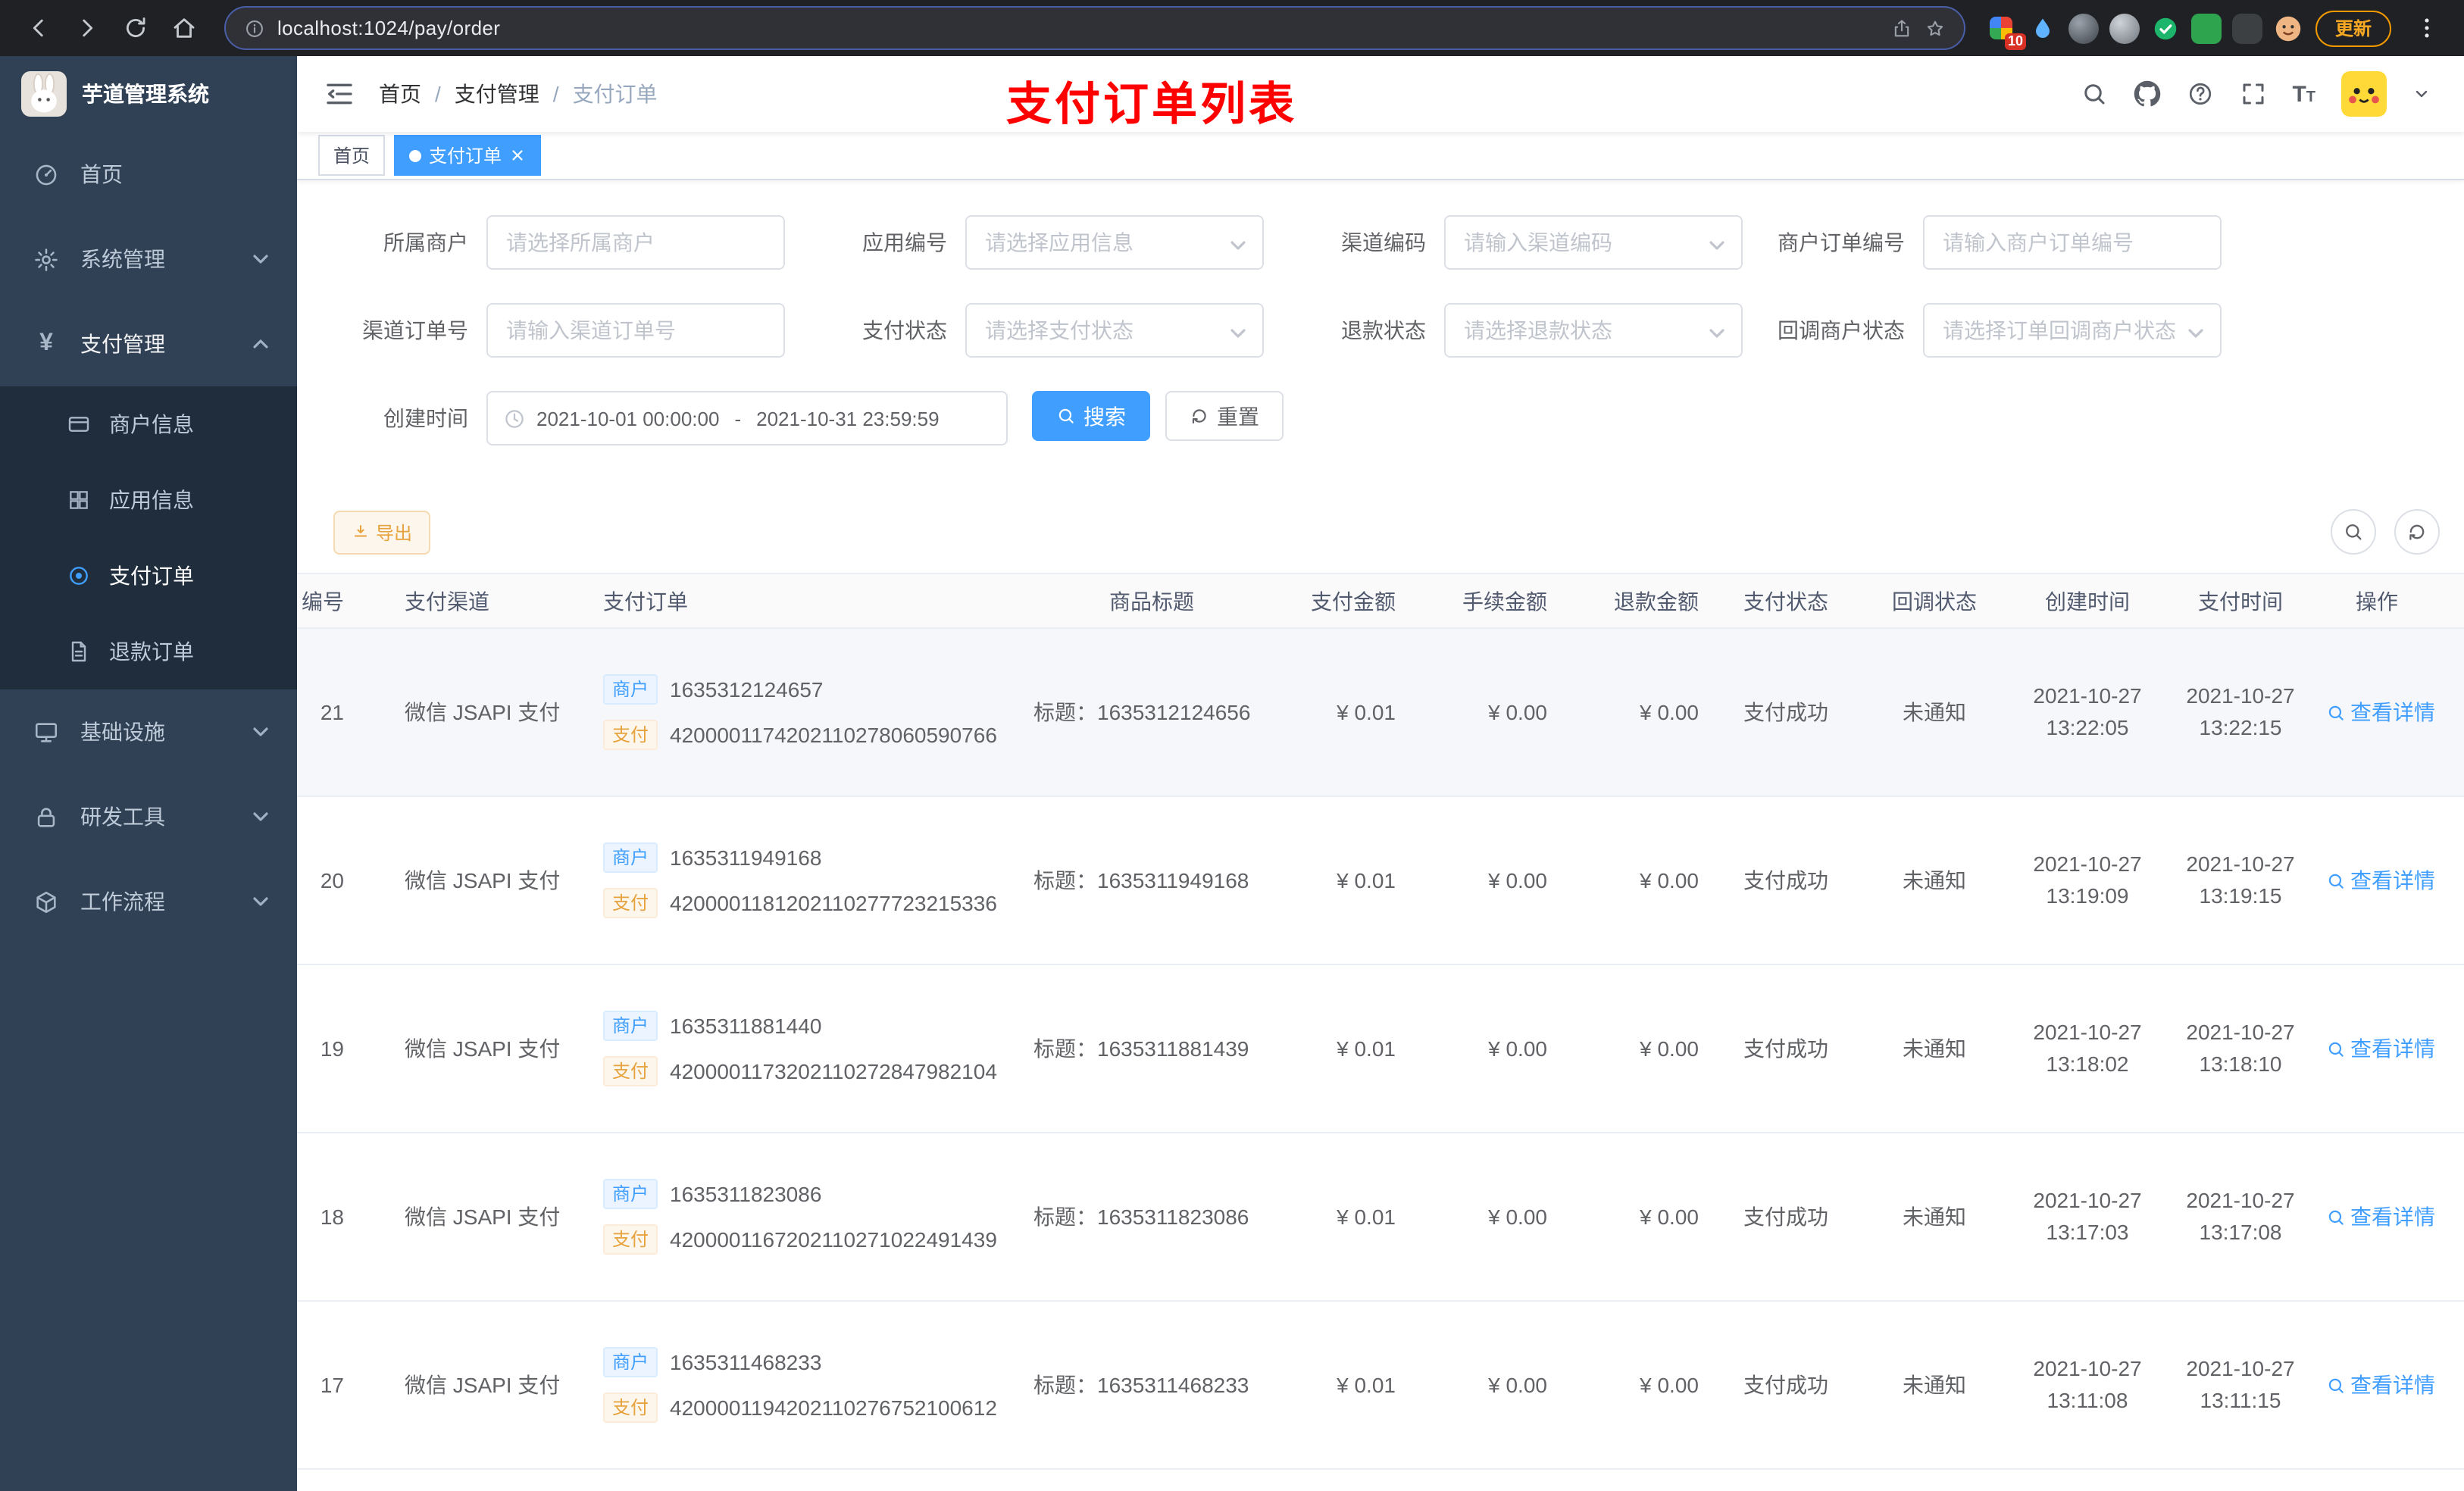  I want to click on sidebar-item-refund-order: 退款订单, so click(148, 651).